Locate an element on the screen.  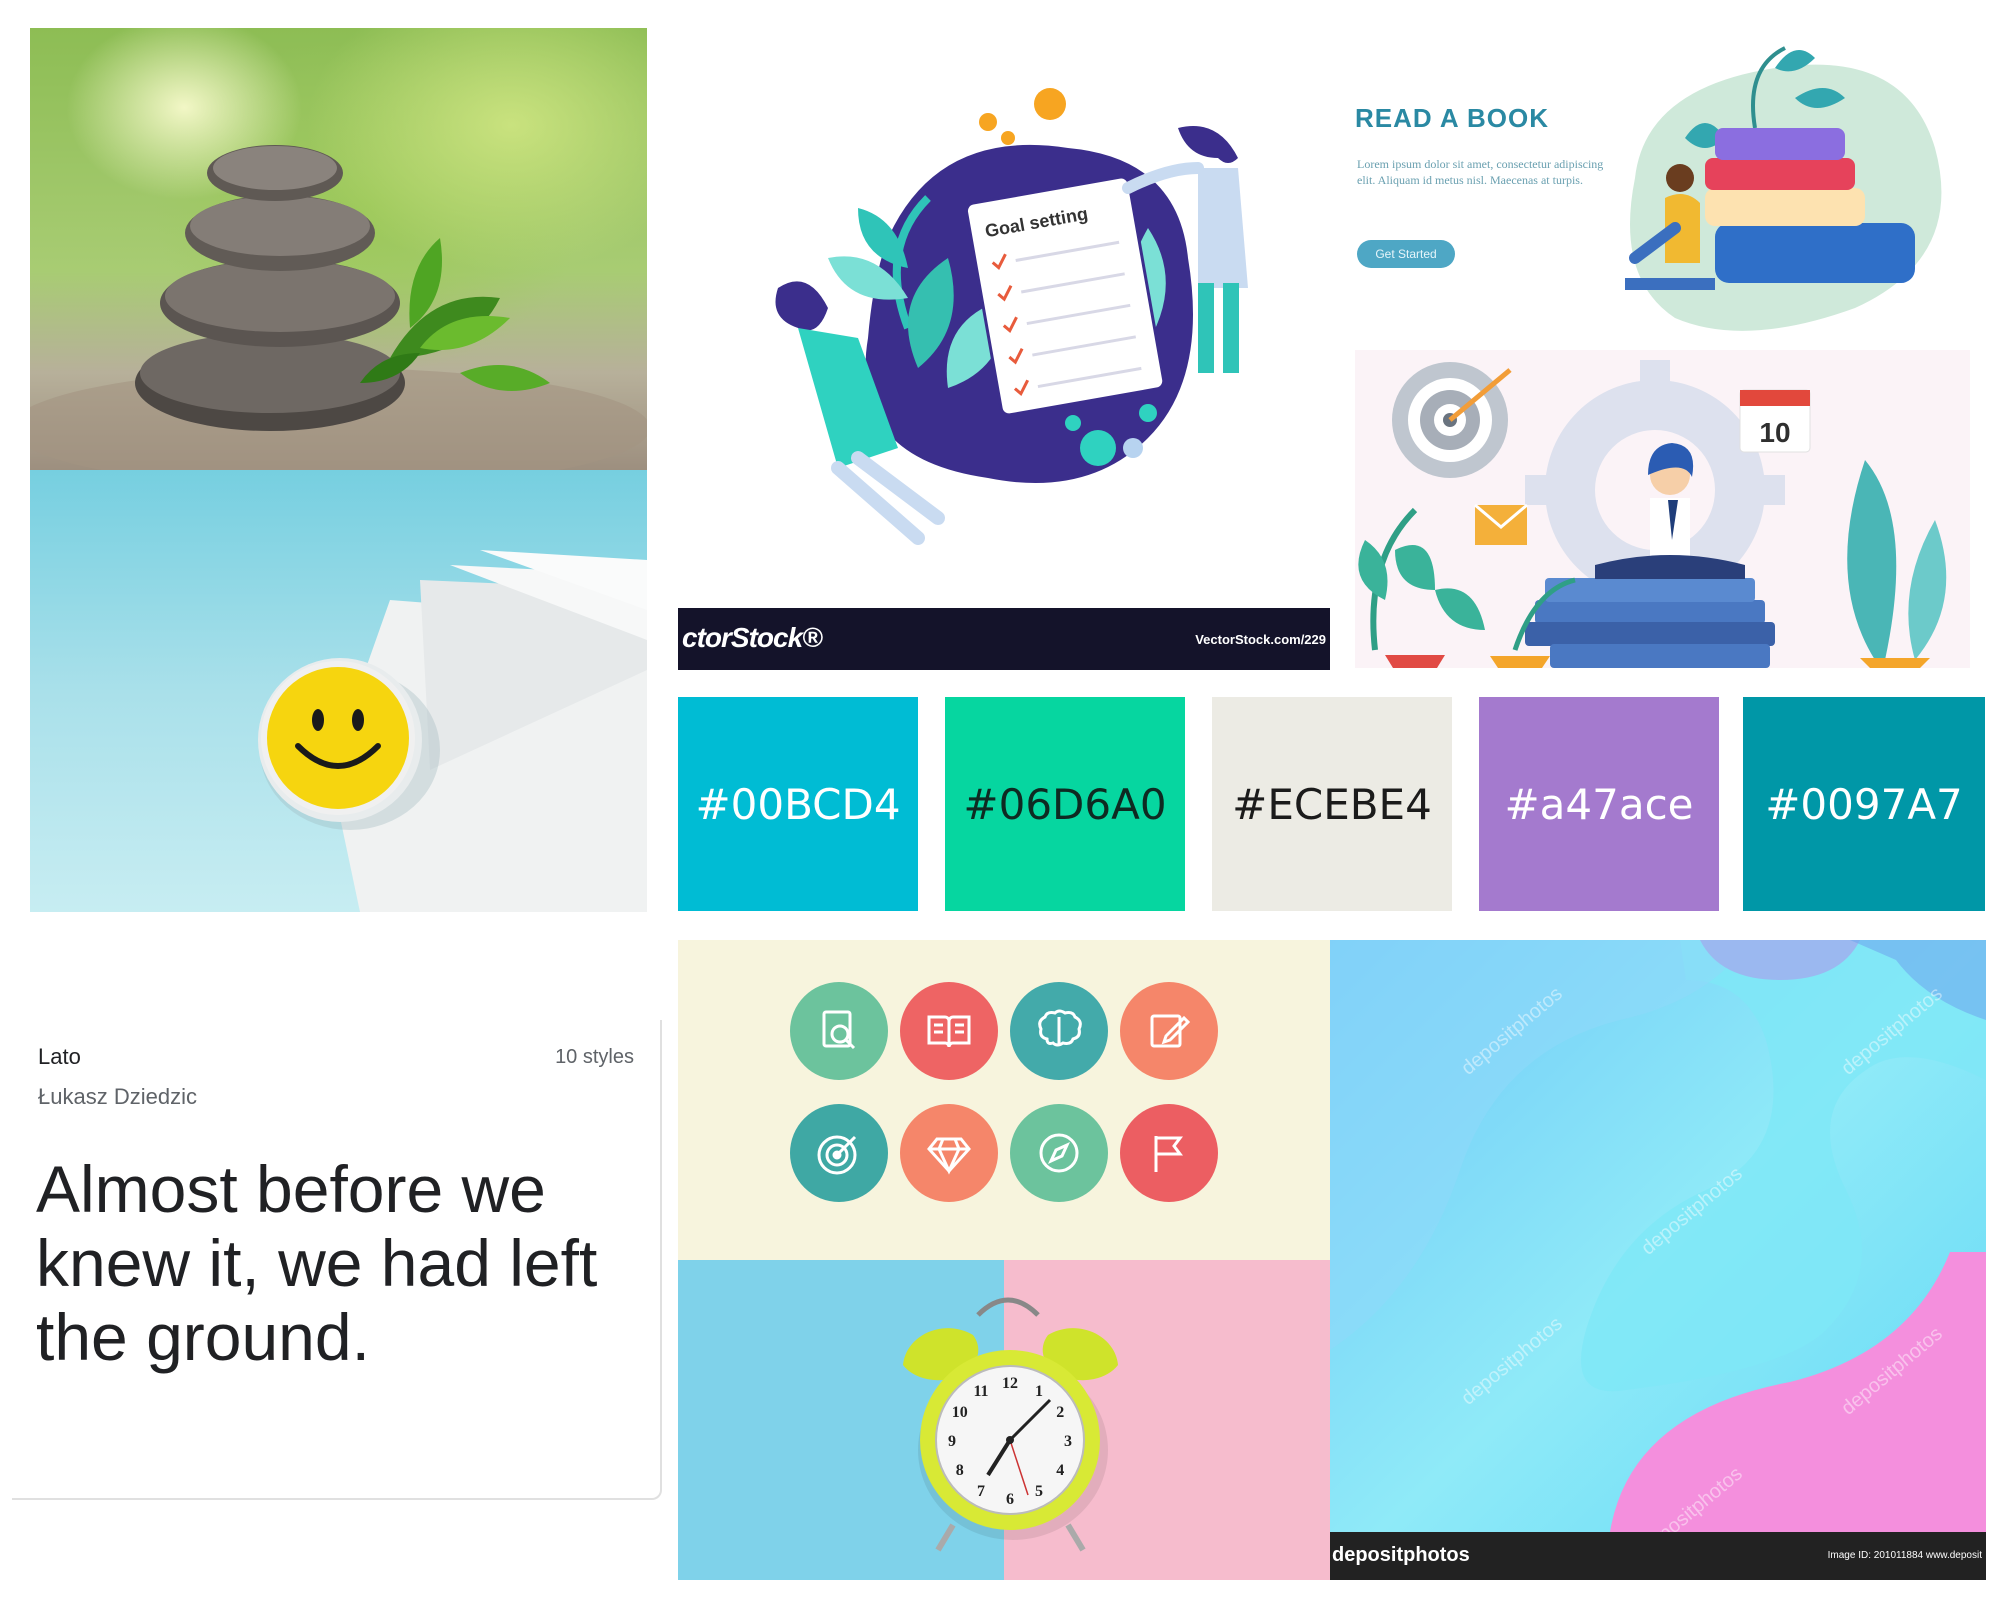
clock-number: 6 is located at coordinates (1010, 1499).